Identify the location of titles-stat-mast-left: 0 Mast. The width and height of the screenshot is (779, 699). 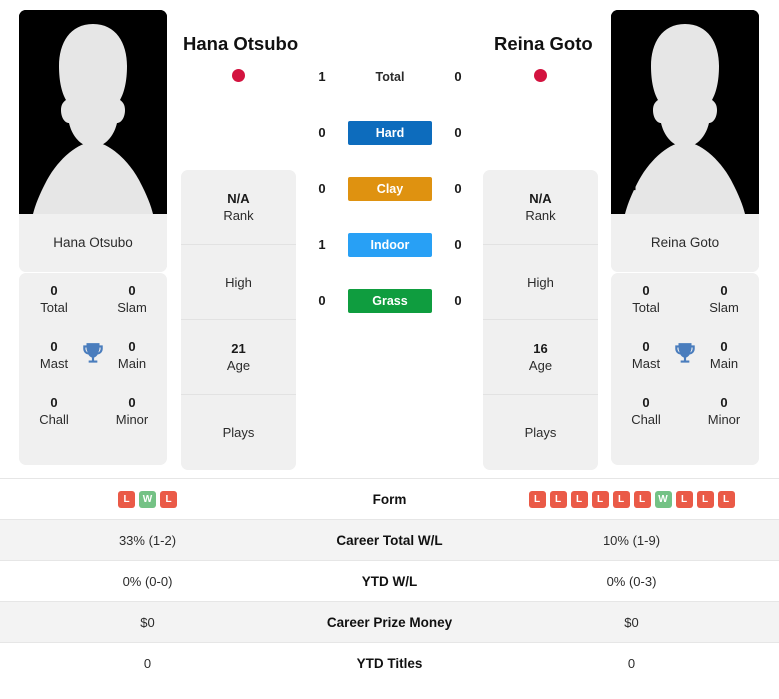
(54, 355).